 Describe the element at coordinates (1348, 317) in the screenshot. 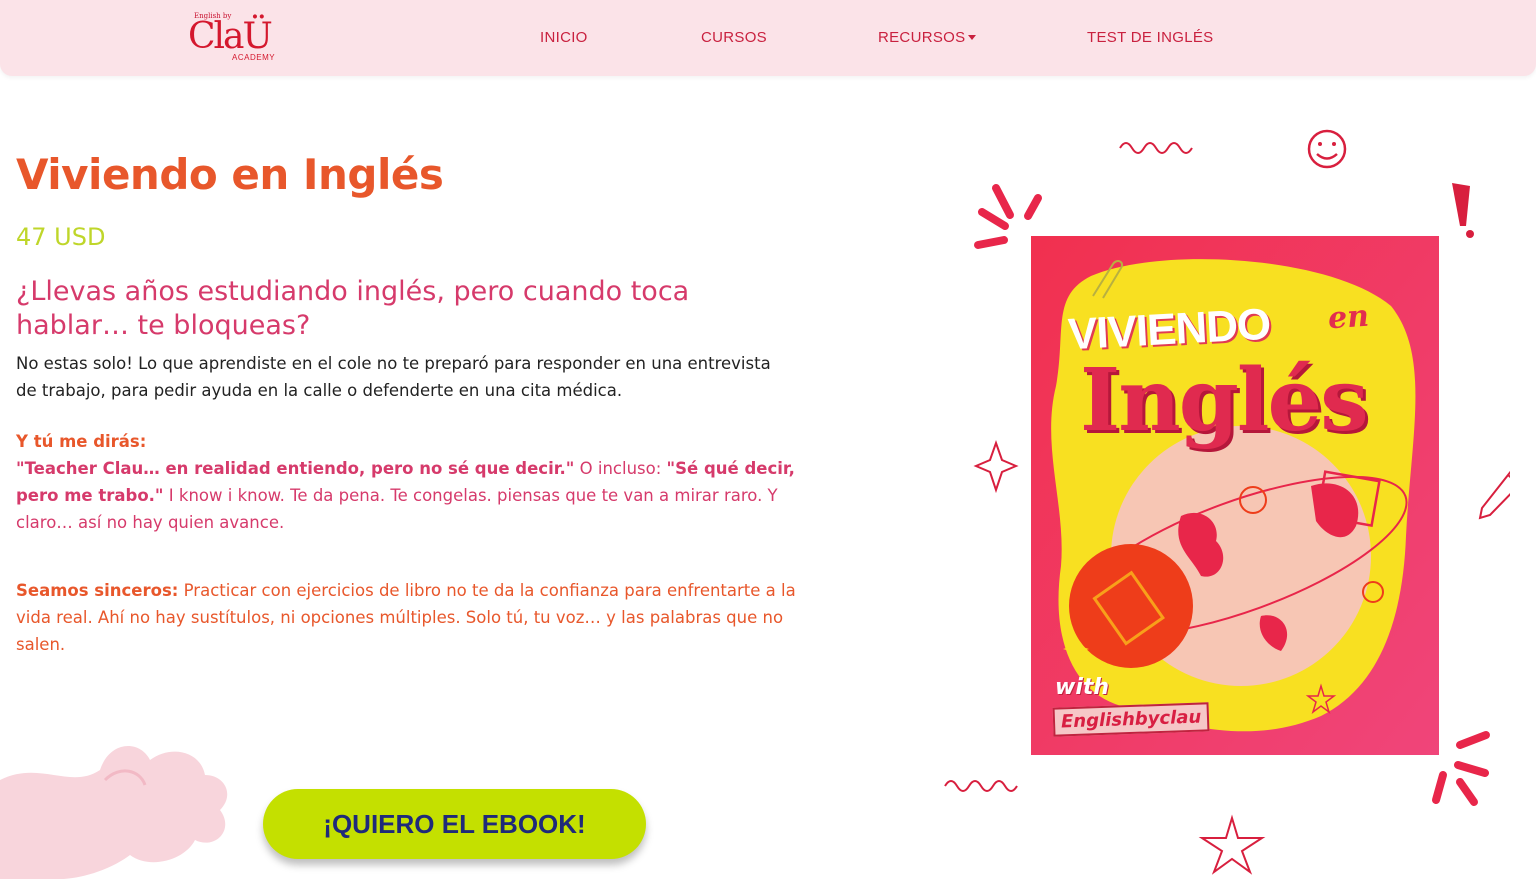

I see `cover-title-en: en` at that location.